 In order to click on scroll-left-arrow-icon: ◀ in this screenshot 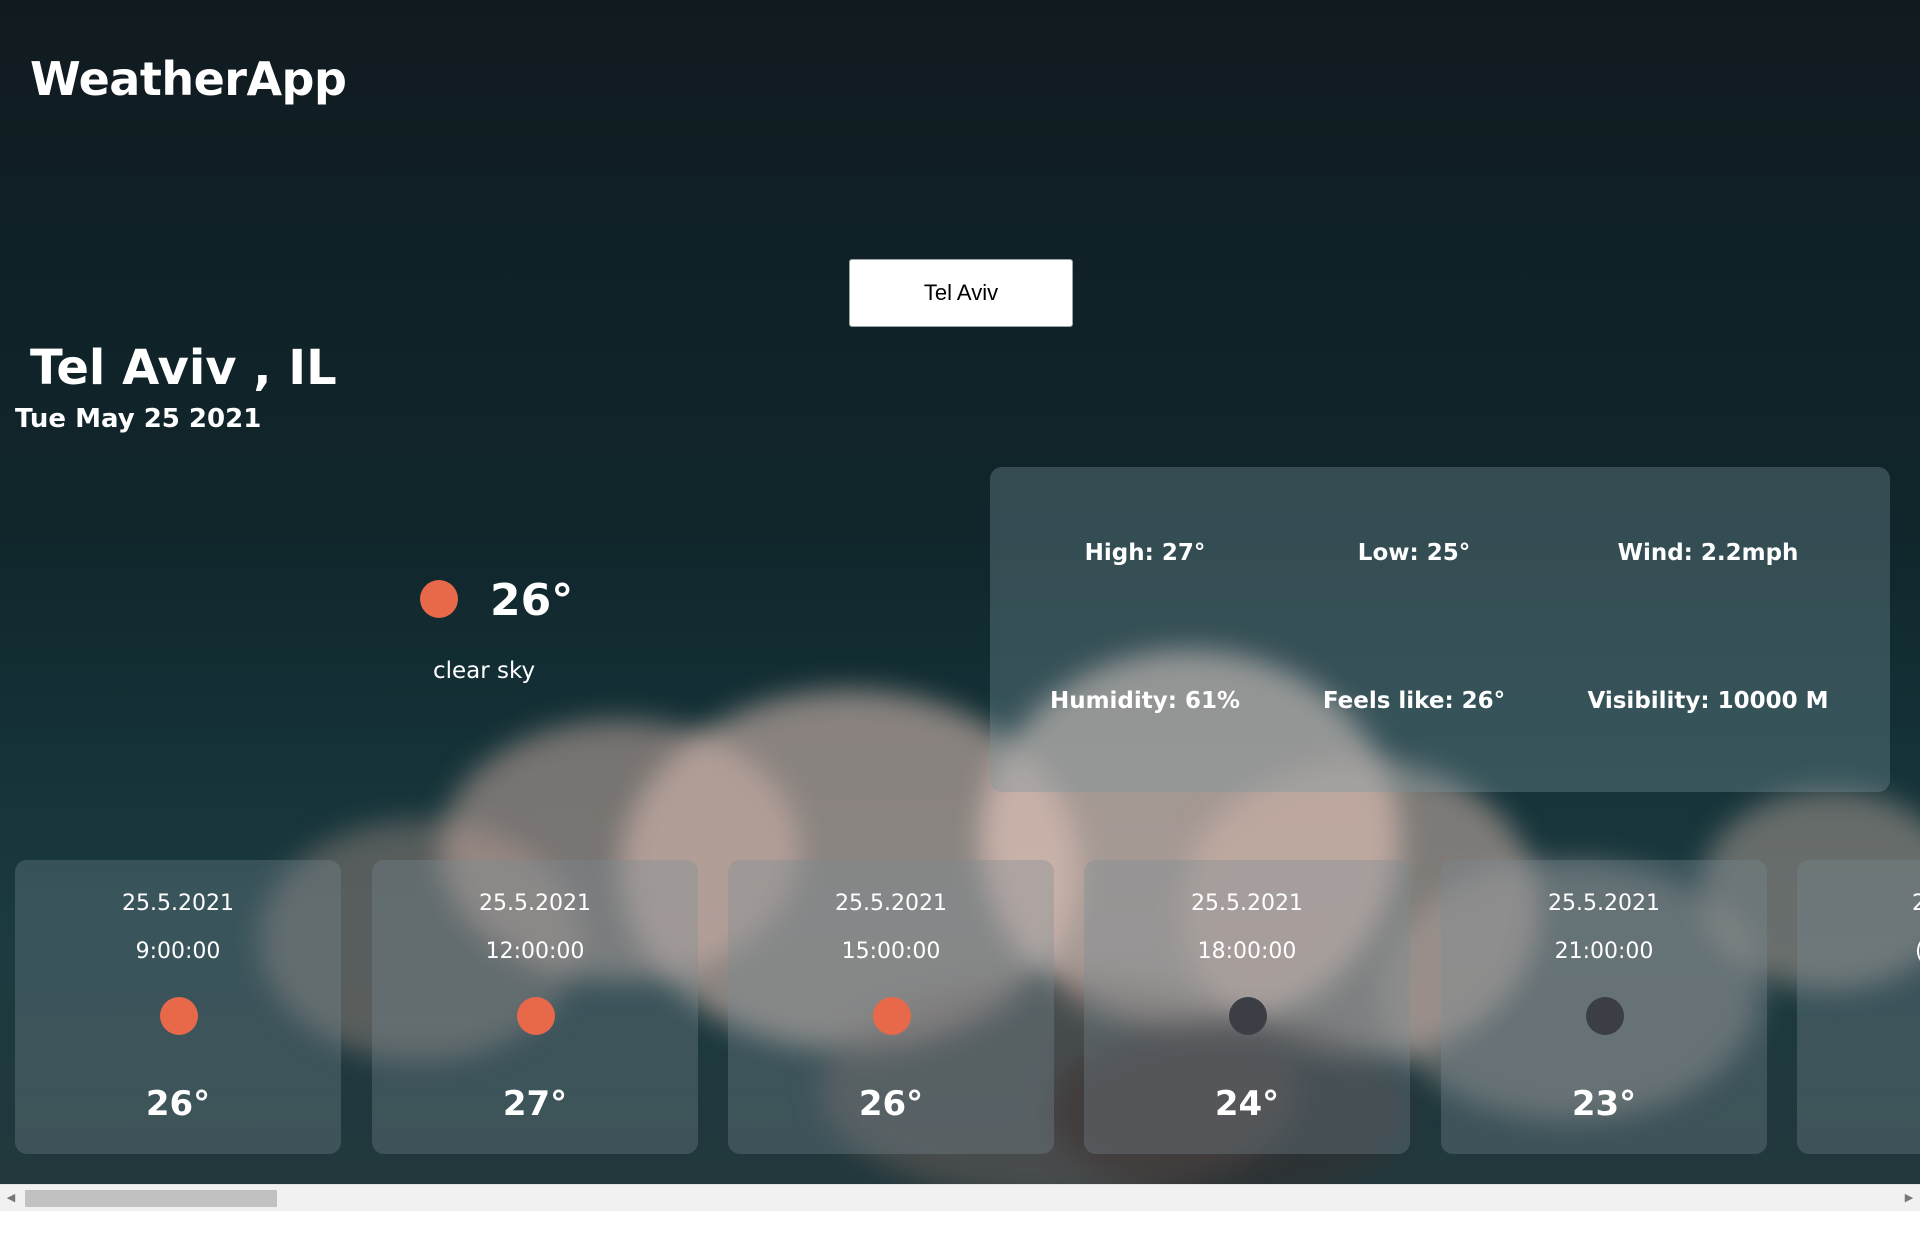, I will do `click(11, 1198)`.